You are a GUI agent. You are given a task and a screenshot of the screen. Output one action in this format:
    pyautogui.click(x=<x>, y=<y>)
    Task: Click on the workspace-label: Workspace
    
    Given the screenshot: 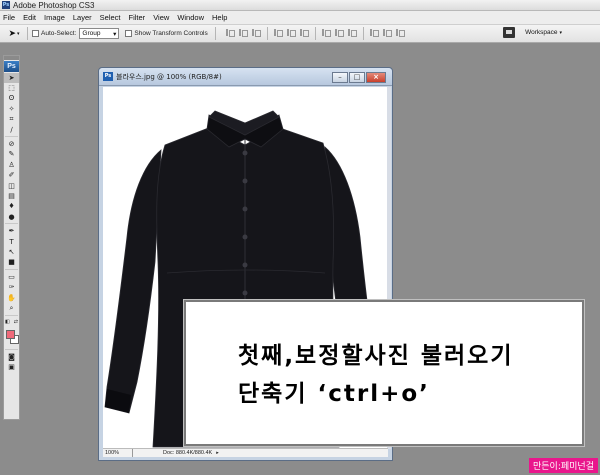 What is the action you would take?
    pyautogui.click(x=541, y=32)
    